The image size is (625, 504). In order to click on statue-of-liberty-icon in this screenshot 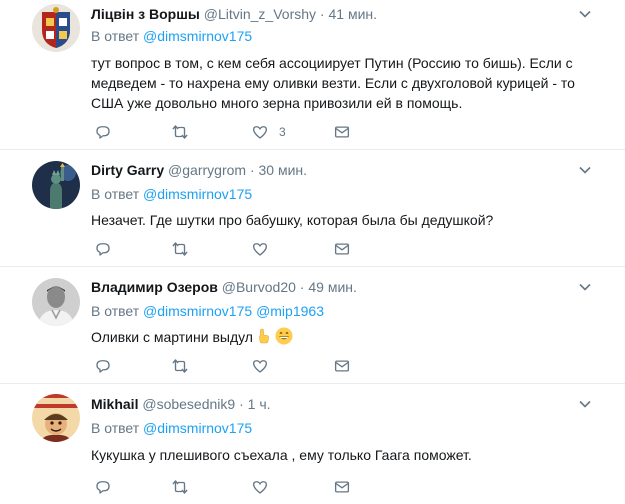, I will do `click(56, 185)`.